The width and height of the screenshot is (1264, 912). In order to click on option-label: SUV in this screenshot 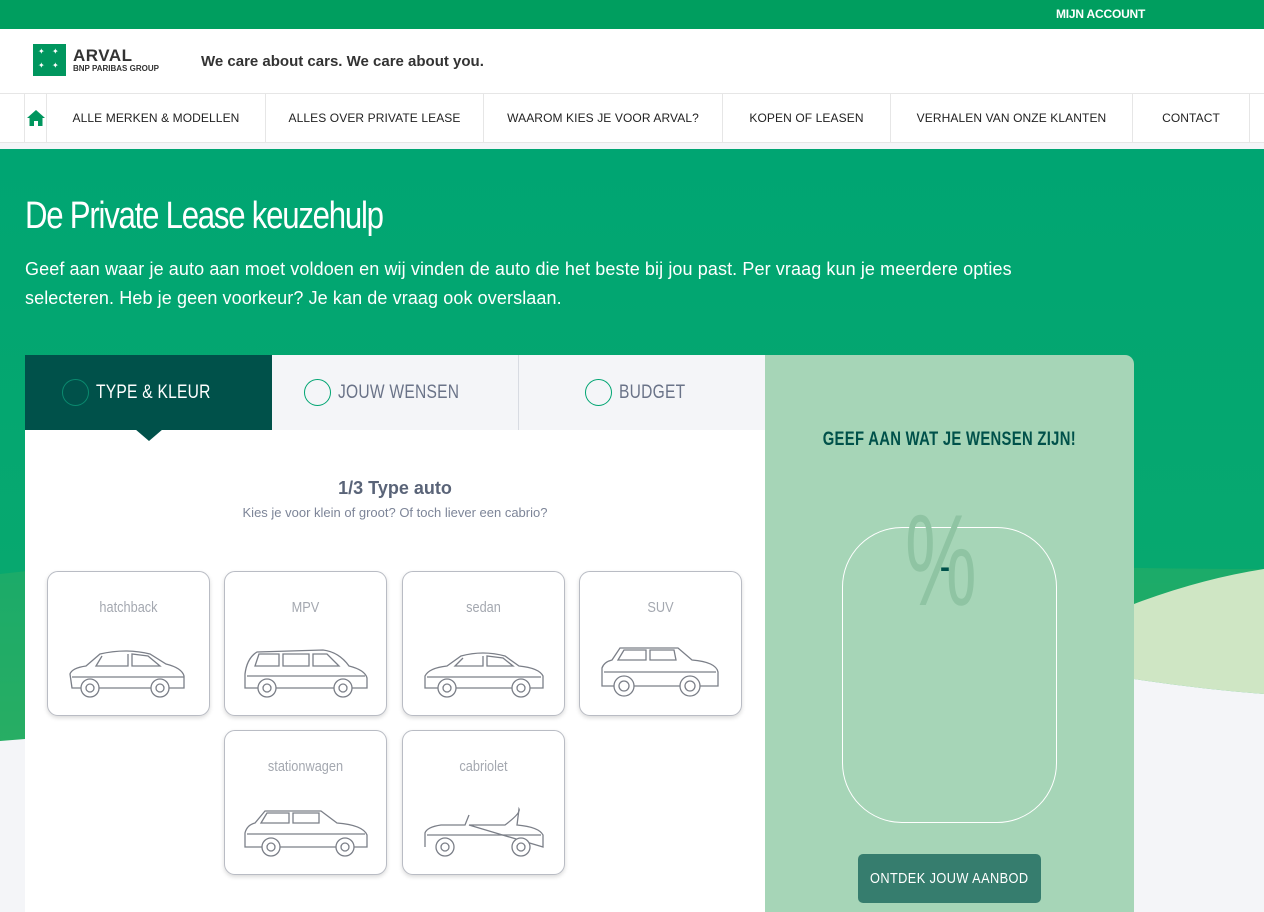, I will do `click(660, 607)`.